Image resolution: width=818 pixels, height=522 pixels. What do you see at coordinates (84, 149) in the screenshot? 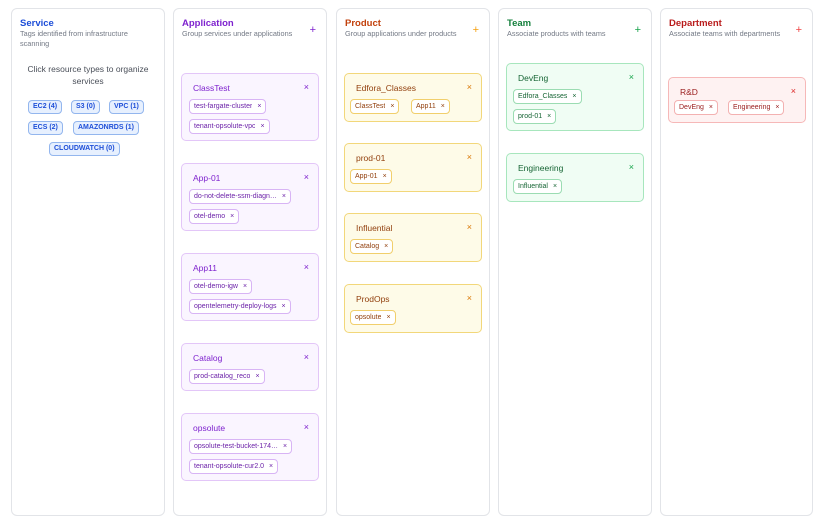
I see `resource-type-cloudwatch: CLOUDWATCH (0)` at bounding box center [84, 149].